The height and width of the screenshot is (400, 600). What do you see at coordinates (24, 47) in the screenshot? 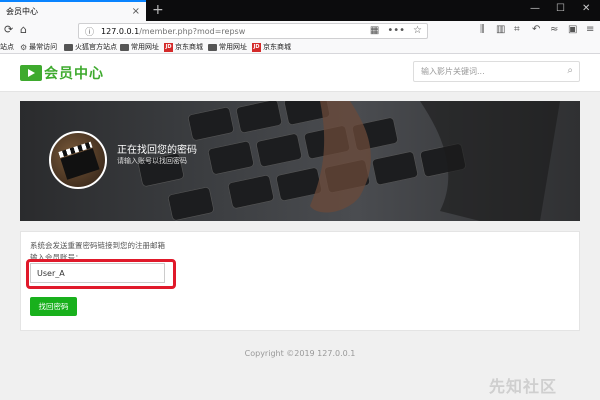
I see `gear-icon: ⚙` at bounding box center [24, 47].